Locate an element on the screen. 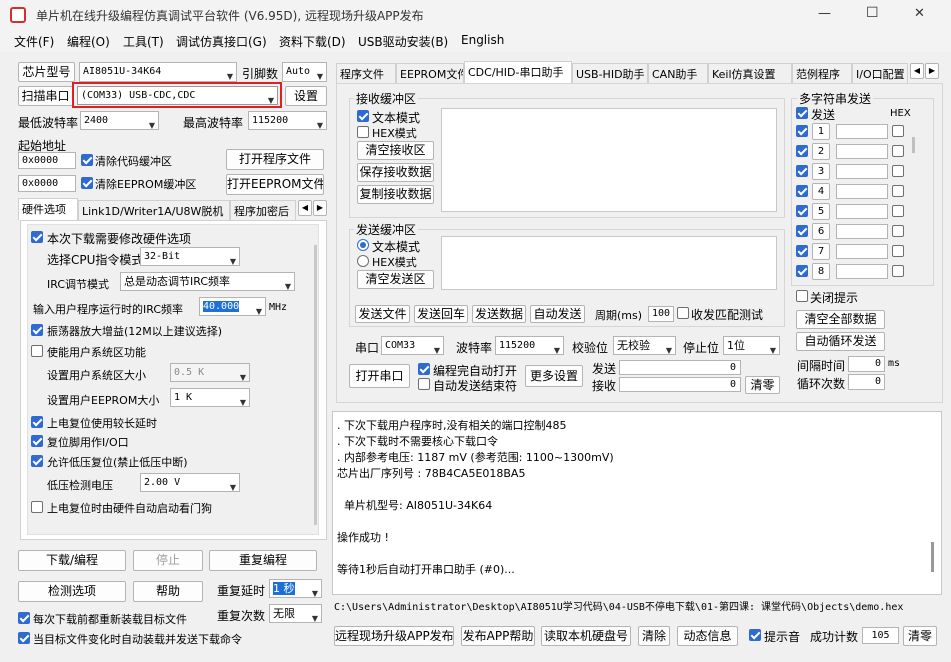  menu-download: 资料下载(D) is located at coordinates (312, 41).